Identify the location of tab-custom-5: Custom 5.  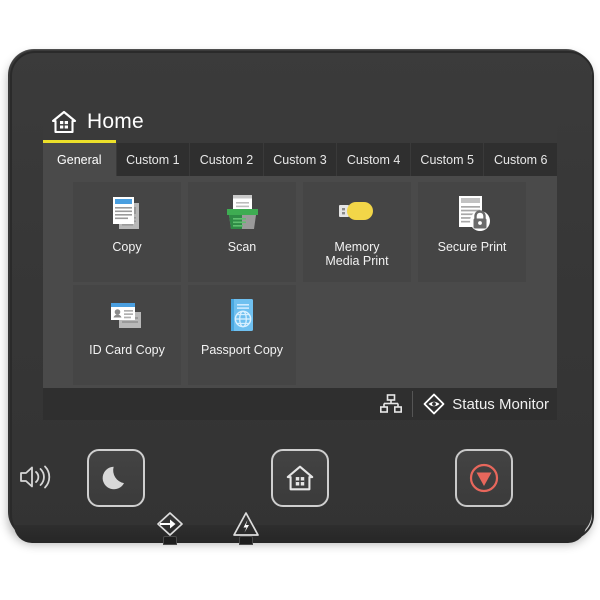
(447, 159).